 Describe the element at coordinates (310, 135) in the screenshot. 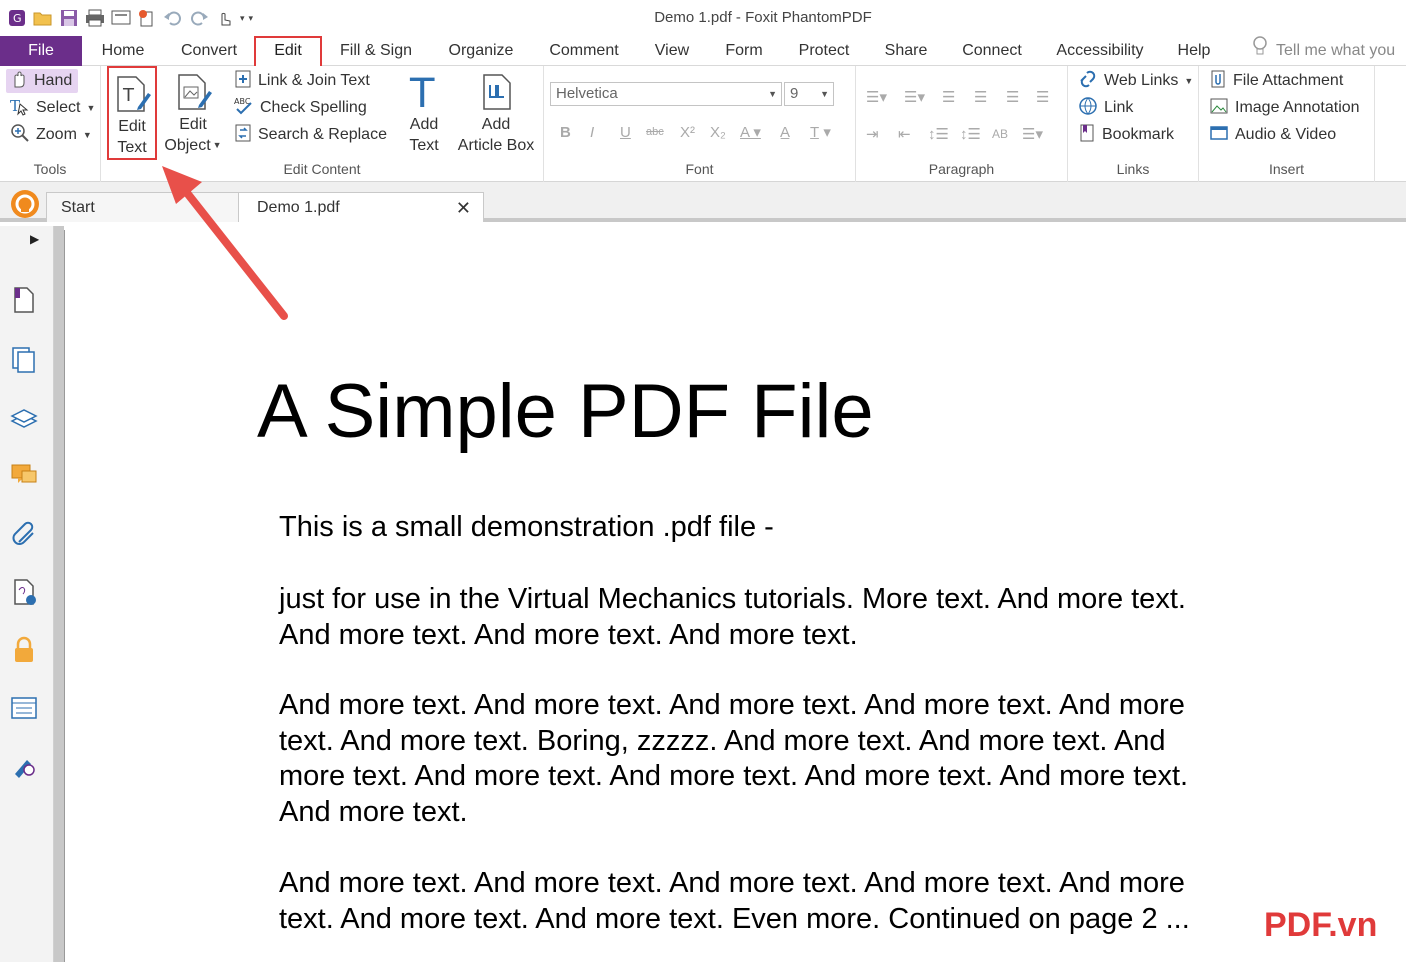

I see `search-replace-button: Search & Replace` at that location.